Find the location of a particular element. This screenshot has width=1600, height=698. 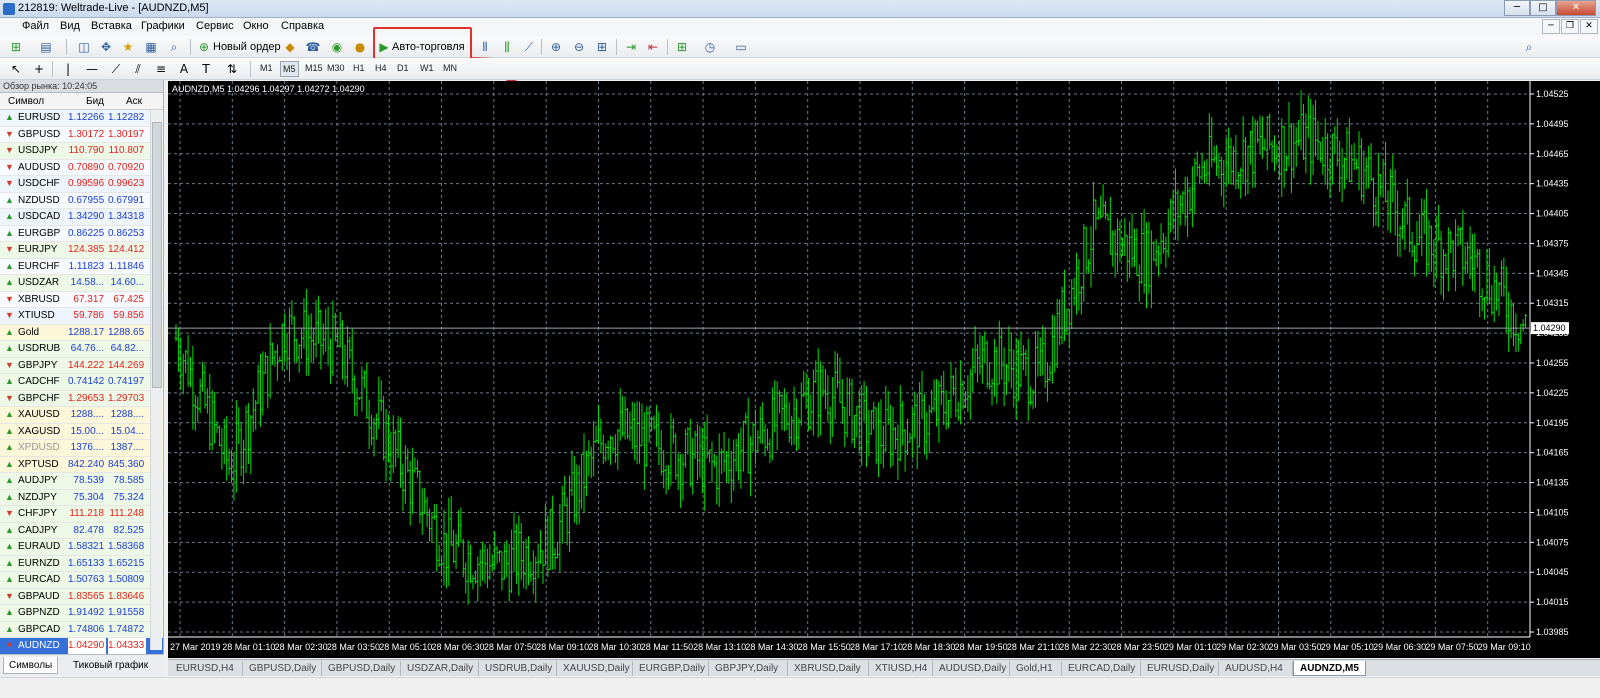

market-watch-row: ▼ GBPCHF 1.29653 1.29703 is located at coordinates (81, 398).